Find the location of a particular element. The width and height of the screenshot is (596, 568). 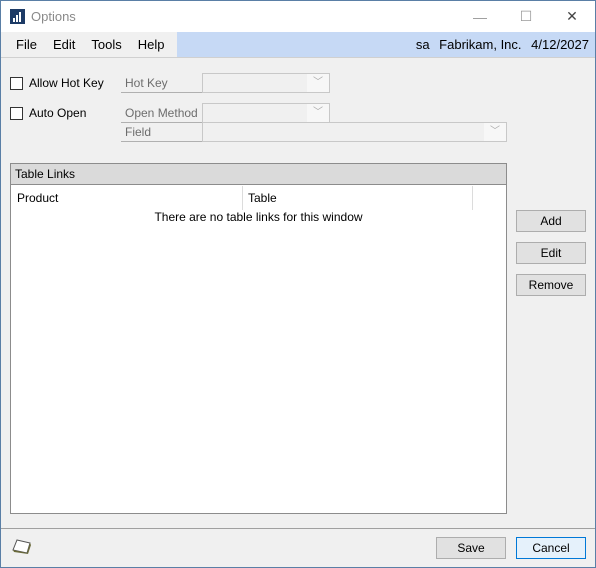

menu-edit: Edit is located at coordinates (64, 44).